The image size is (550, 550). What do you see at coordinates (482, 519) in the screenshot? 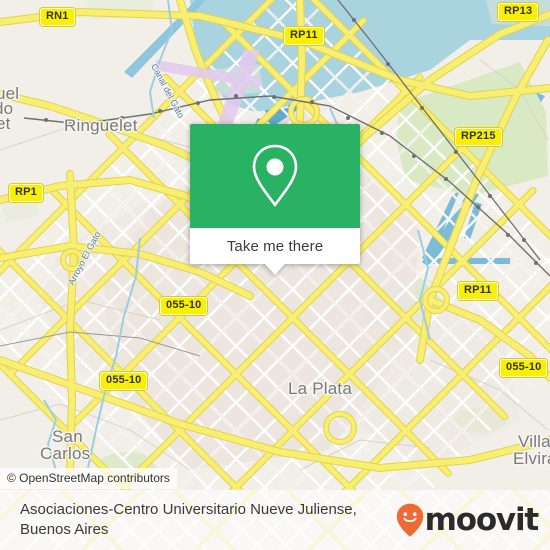
I see `moovit-wordmark: moovit` at bounding box center [482, 519].